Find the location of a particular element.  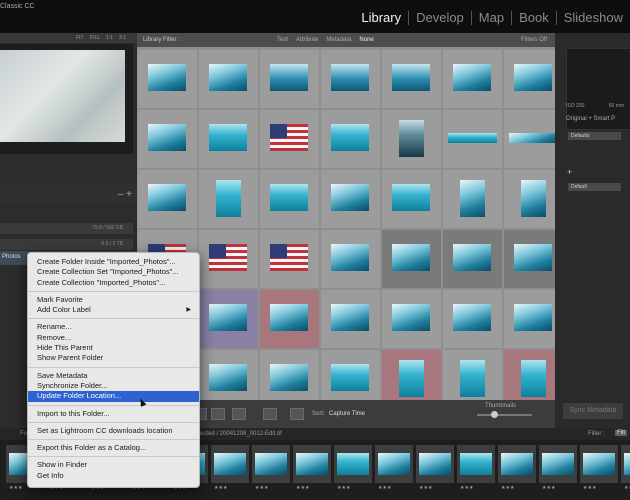

menu-item: Show Parent Folder is located at coordinates (113, 358).